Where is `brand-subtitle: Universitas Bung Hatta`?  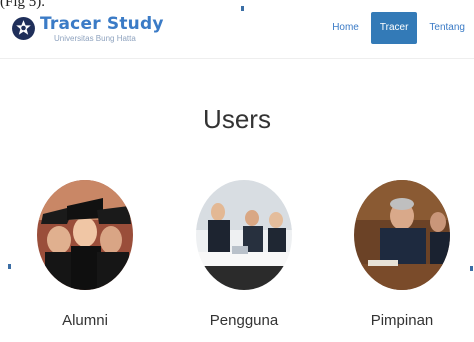
brand-subtitle: Universitas Bung Hatta is located at coordinates (95, 38).